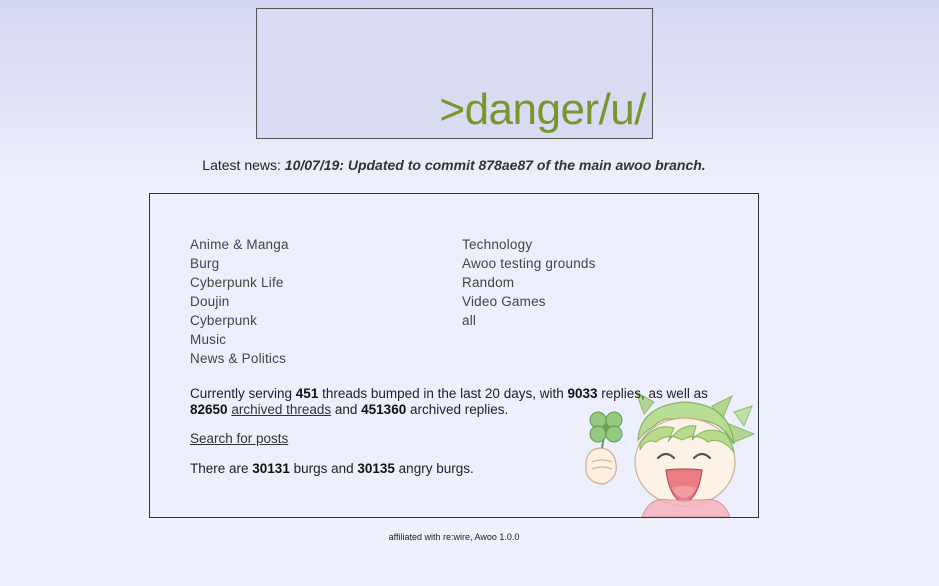  I want to click on site-banner: >danger/u/, so click(454, 73).